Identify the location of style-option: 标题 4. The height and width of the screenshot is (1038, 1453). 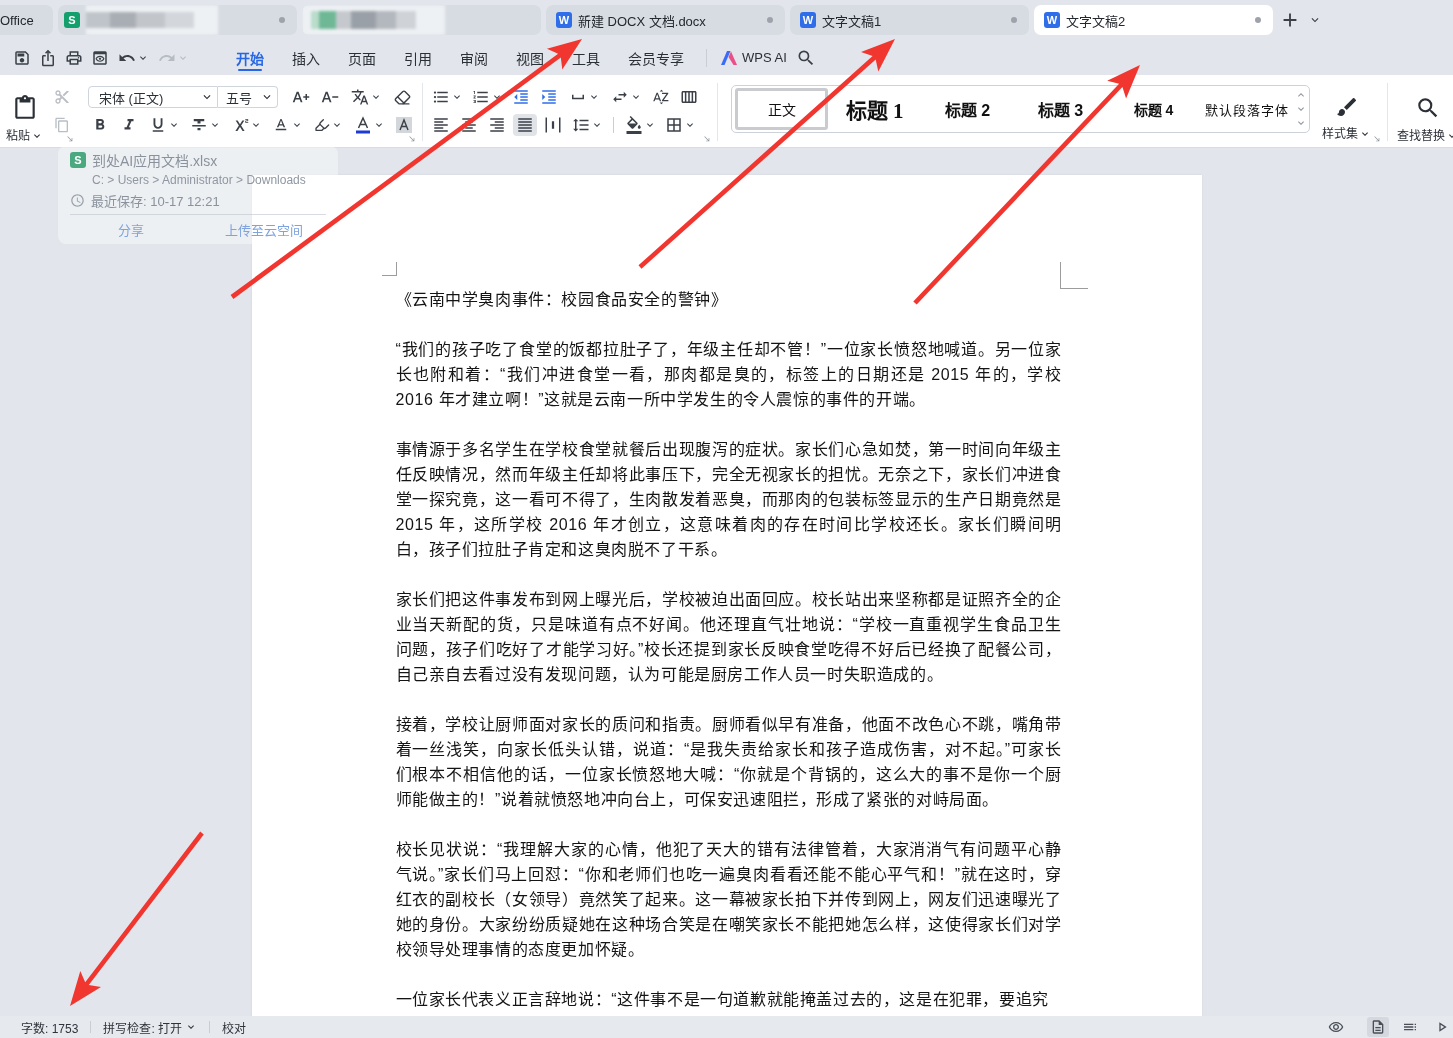
(1153, 109).